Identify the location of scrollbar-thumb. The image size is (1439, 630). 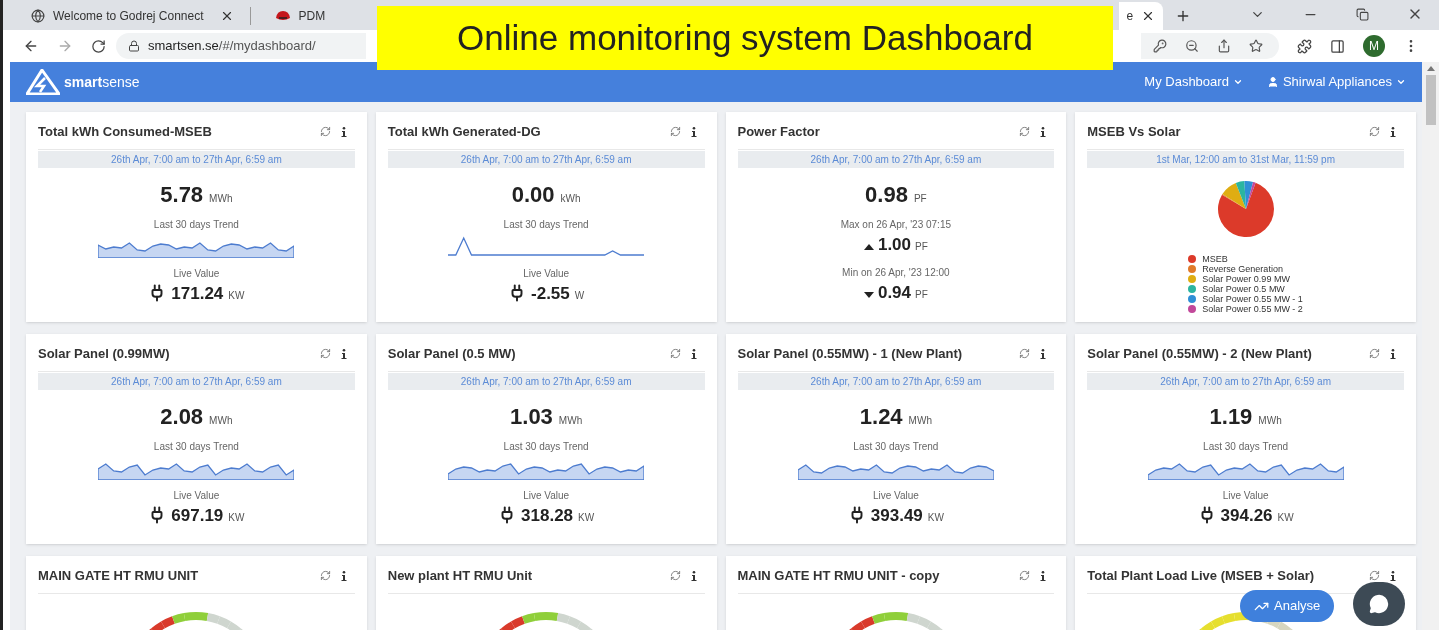
(1430, 100).